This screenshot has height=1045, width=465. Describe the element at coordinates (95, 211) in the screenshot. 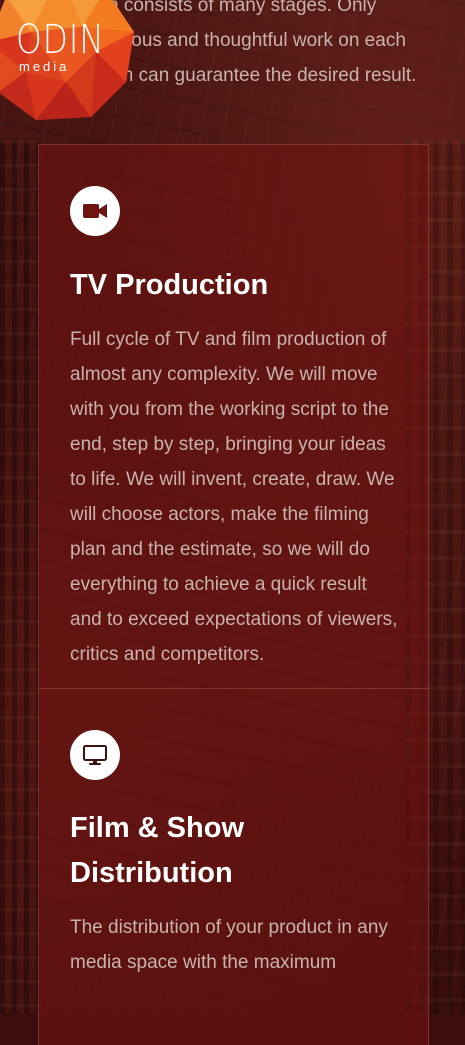

I see `video-camera-icon` at that location.